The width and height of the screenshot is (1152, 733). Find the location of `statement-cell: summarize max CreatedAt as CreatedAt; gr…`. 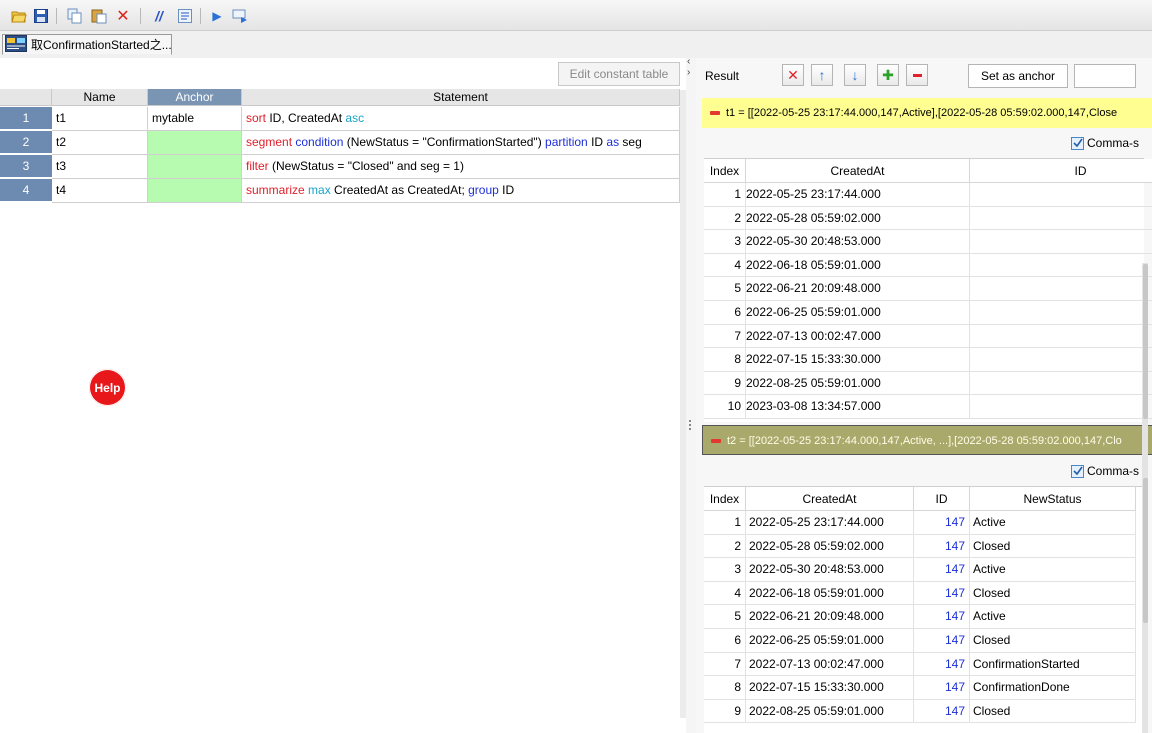

statement-cell: summarize max CreatedAt as CreatedAt; gr… is located at coordinates (461, 191).